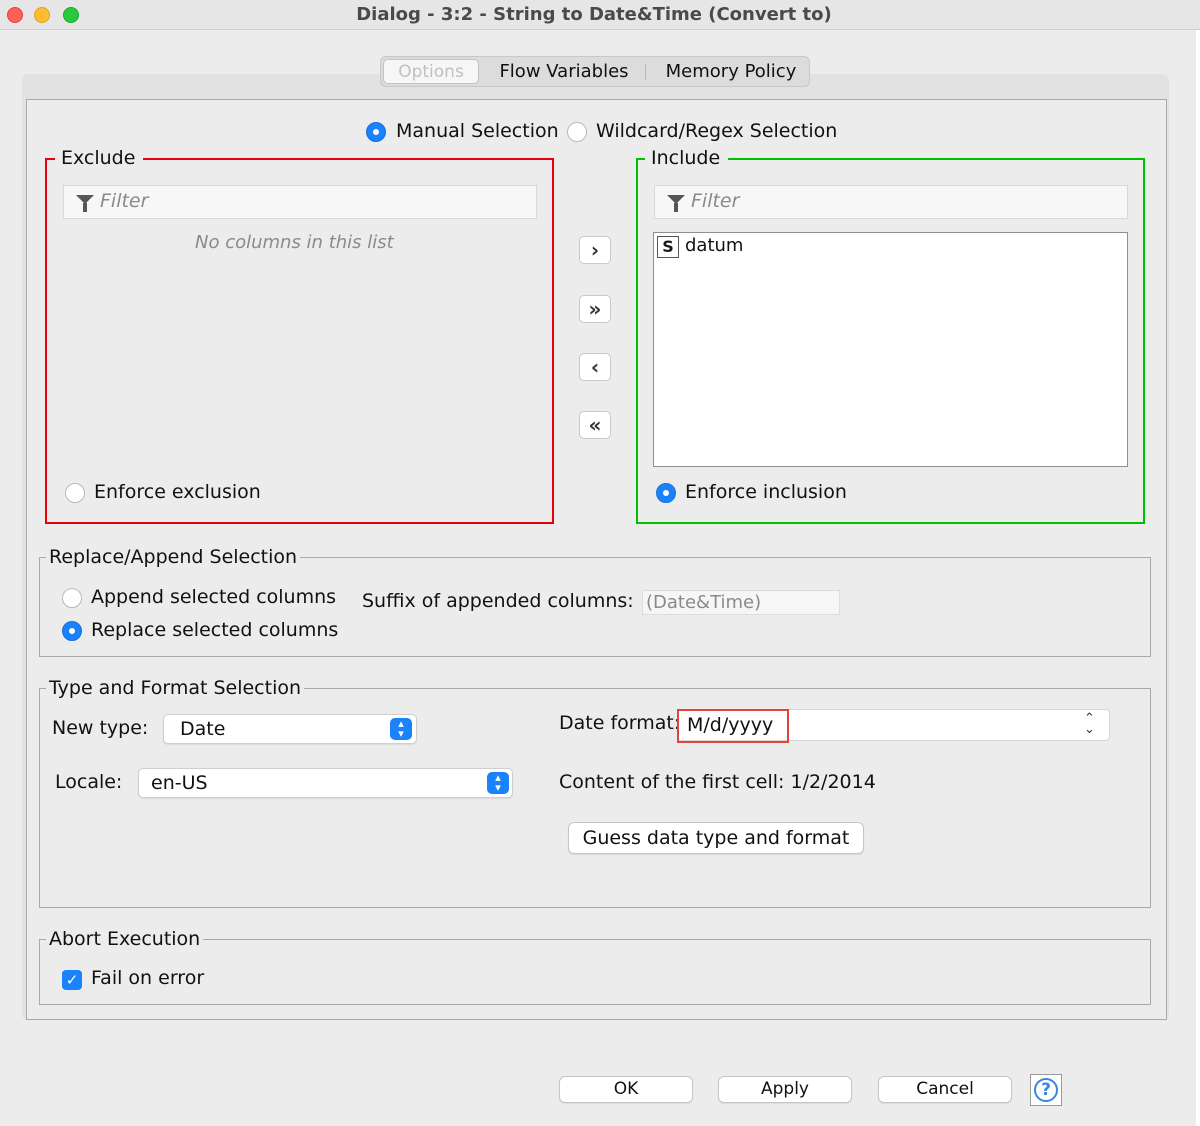 The image size is (1200, 1126). Describe the element at coordinates (72, 631) in the screenshot. I see `replace-columns-radio` at that location.